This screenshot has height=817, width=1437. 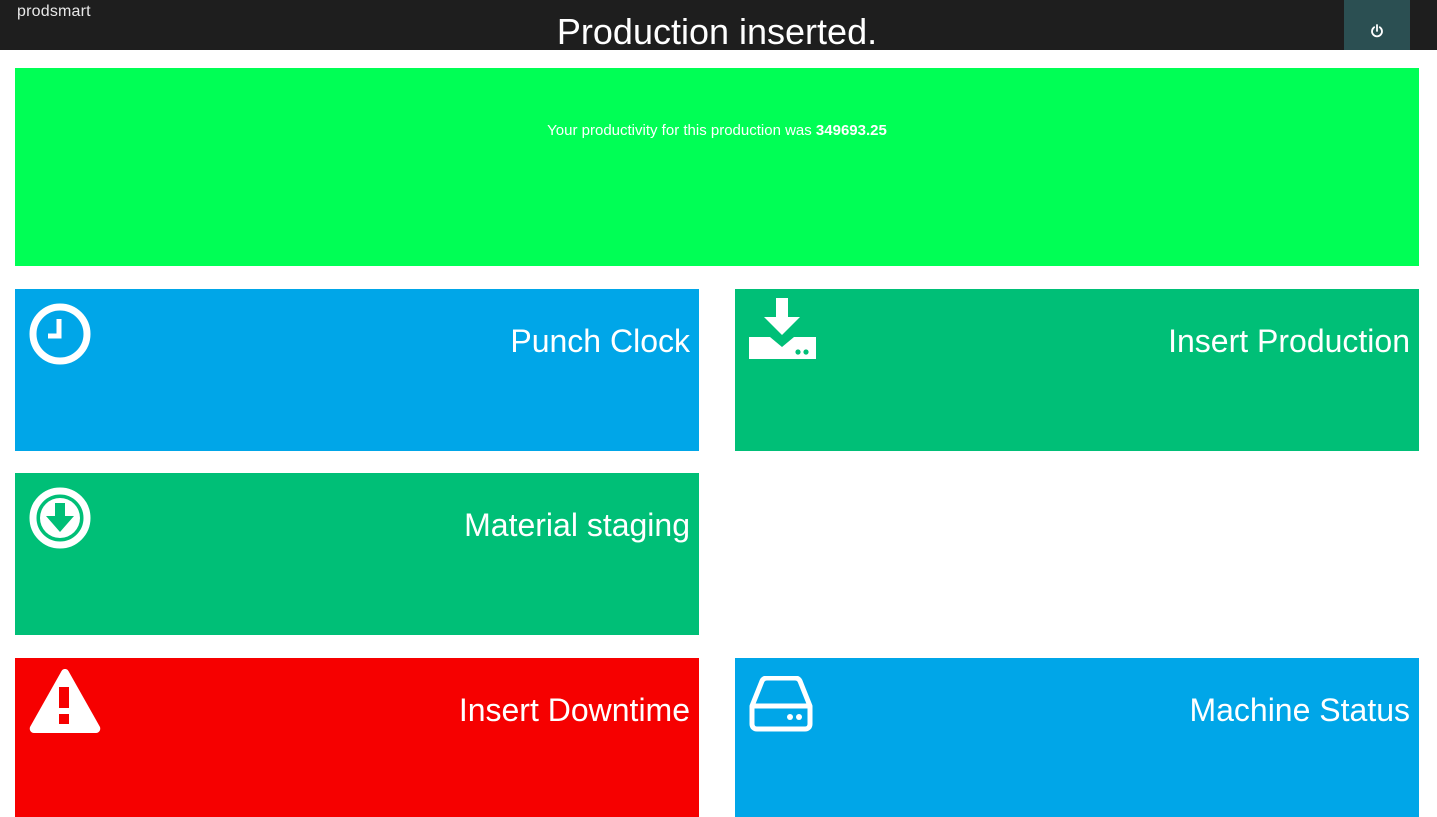 What do you see at coordinates (574, 710) in the screenshot?
I see `tile-label: Insert Downtime` at bounding box center [574, 710].